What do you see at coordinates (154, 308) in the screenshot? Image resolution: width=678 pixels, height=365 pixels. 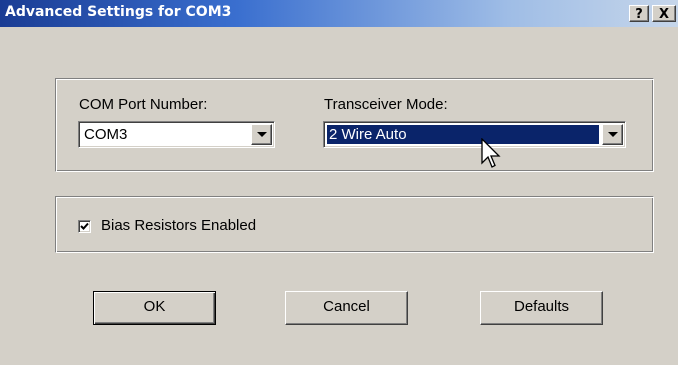 I see `ok-button: OK` at bounding box center [154, 308].